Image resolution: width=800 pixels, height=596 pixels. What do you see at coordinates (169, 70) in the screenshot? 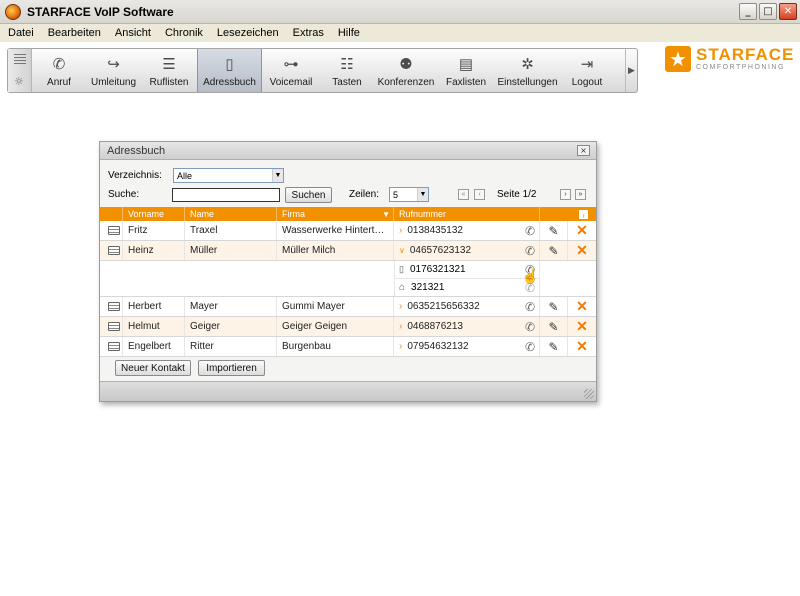
I see `toolbar-ruflisten: ☰ Ruflisten` at bounding box center [169, 70].